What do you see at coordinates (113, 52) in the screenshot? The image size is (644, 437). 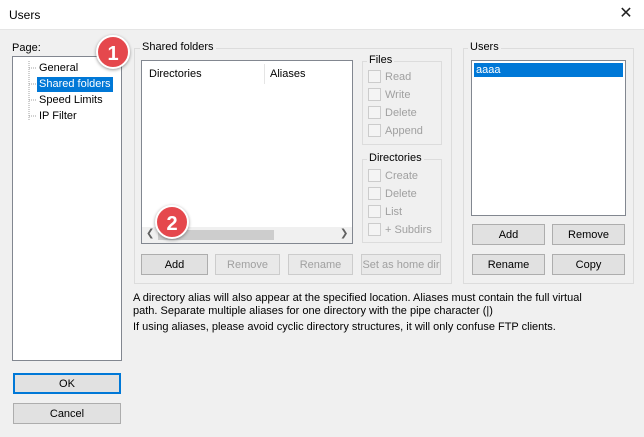 I see `annotation-badge-1: 1` at bounding box center [113, 52].